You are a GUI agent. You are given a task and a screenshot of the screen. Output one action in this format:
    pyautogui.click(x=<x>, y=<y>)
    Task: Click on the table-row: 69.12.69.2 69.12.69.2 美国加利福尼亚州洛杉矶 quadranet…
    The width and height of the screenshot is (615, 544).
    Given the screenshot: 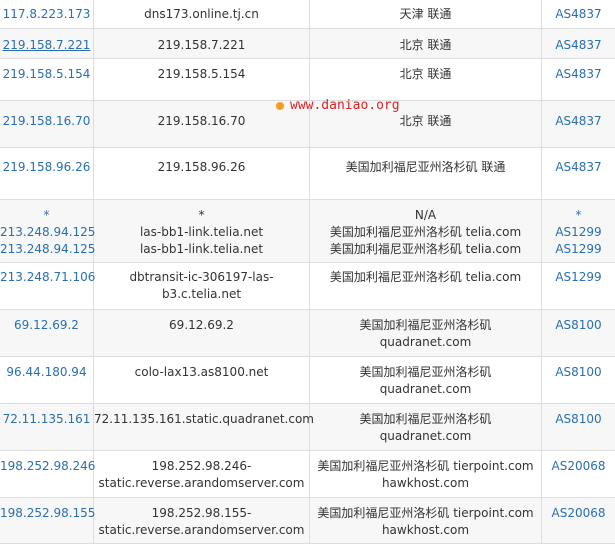 What is the action you would take?
    pyautogui.click(x=307, y=333)
    